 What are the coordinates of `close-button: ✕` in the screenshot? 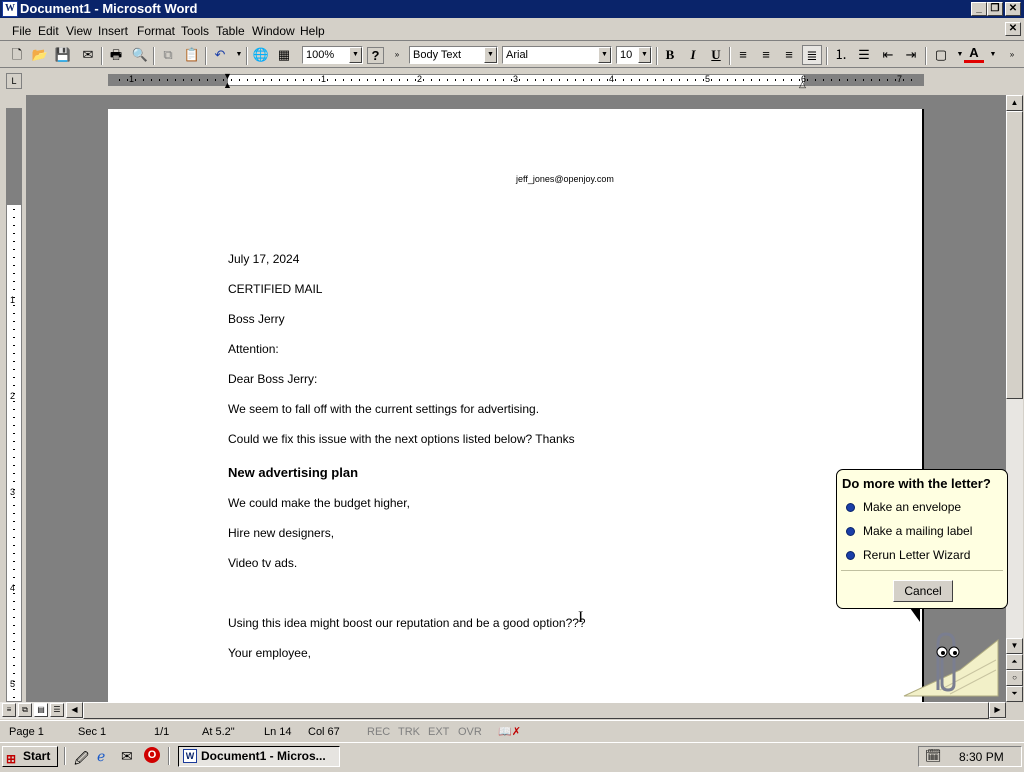 It's located at (1013, 9).